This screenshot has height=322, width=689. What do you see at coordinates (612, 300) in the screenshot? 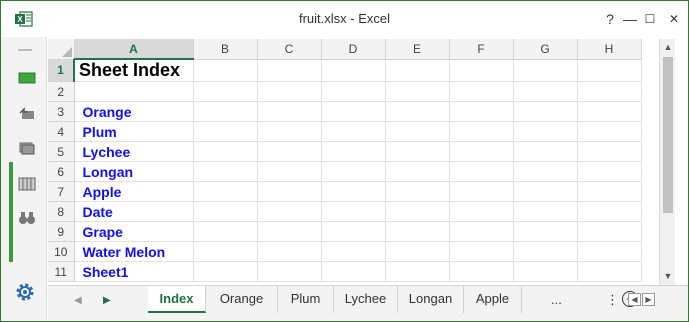
I see `more-options-icon: ⋮` at bounding box center [612, 300].